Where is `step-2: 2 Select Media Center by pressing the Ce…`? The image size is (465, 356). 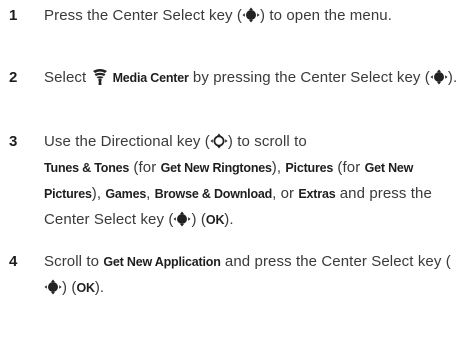
step-2: 2 Select Media Center by pressing the Ce… is located at coordinates (232, 91).